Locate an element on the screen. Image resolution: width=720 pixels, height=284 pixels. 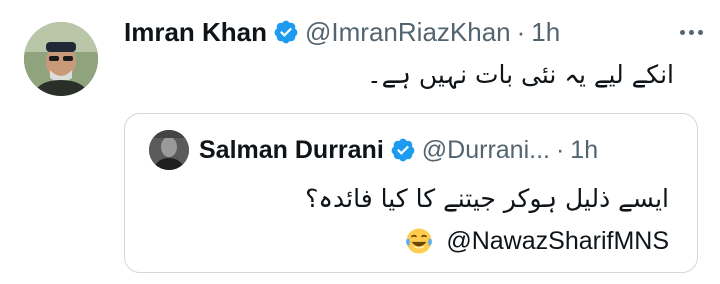
quoted-author-avatar is located at coordinates (169, 150).